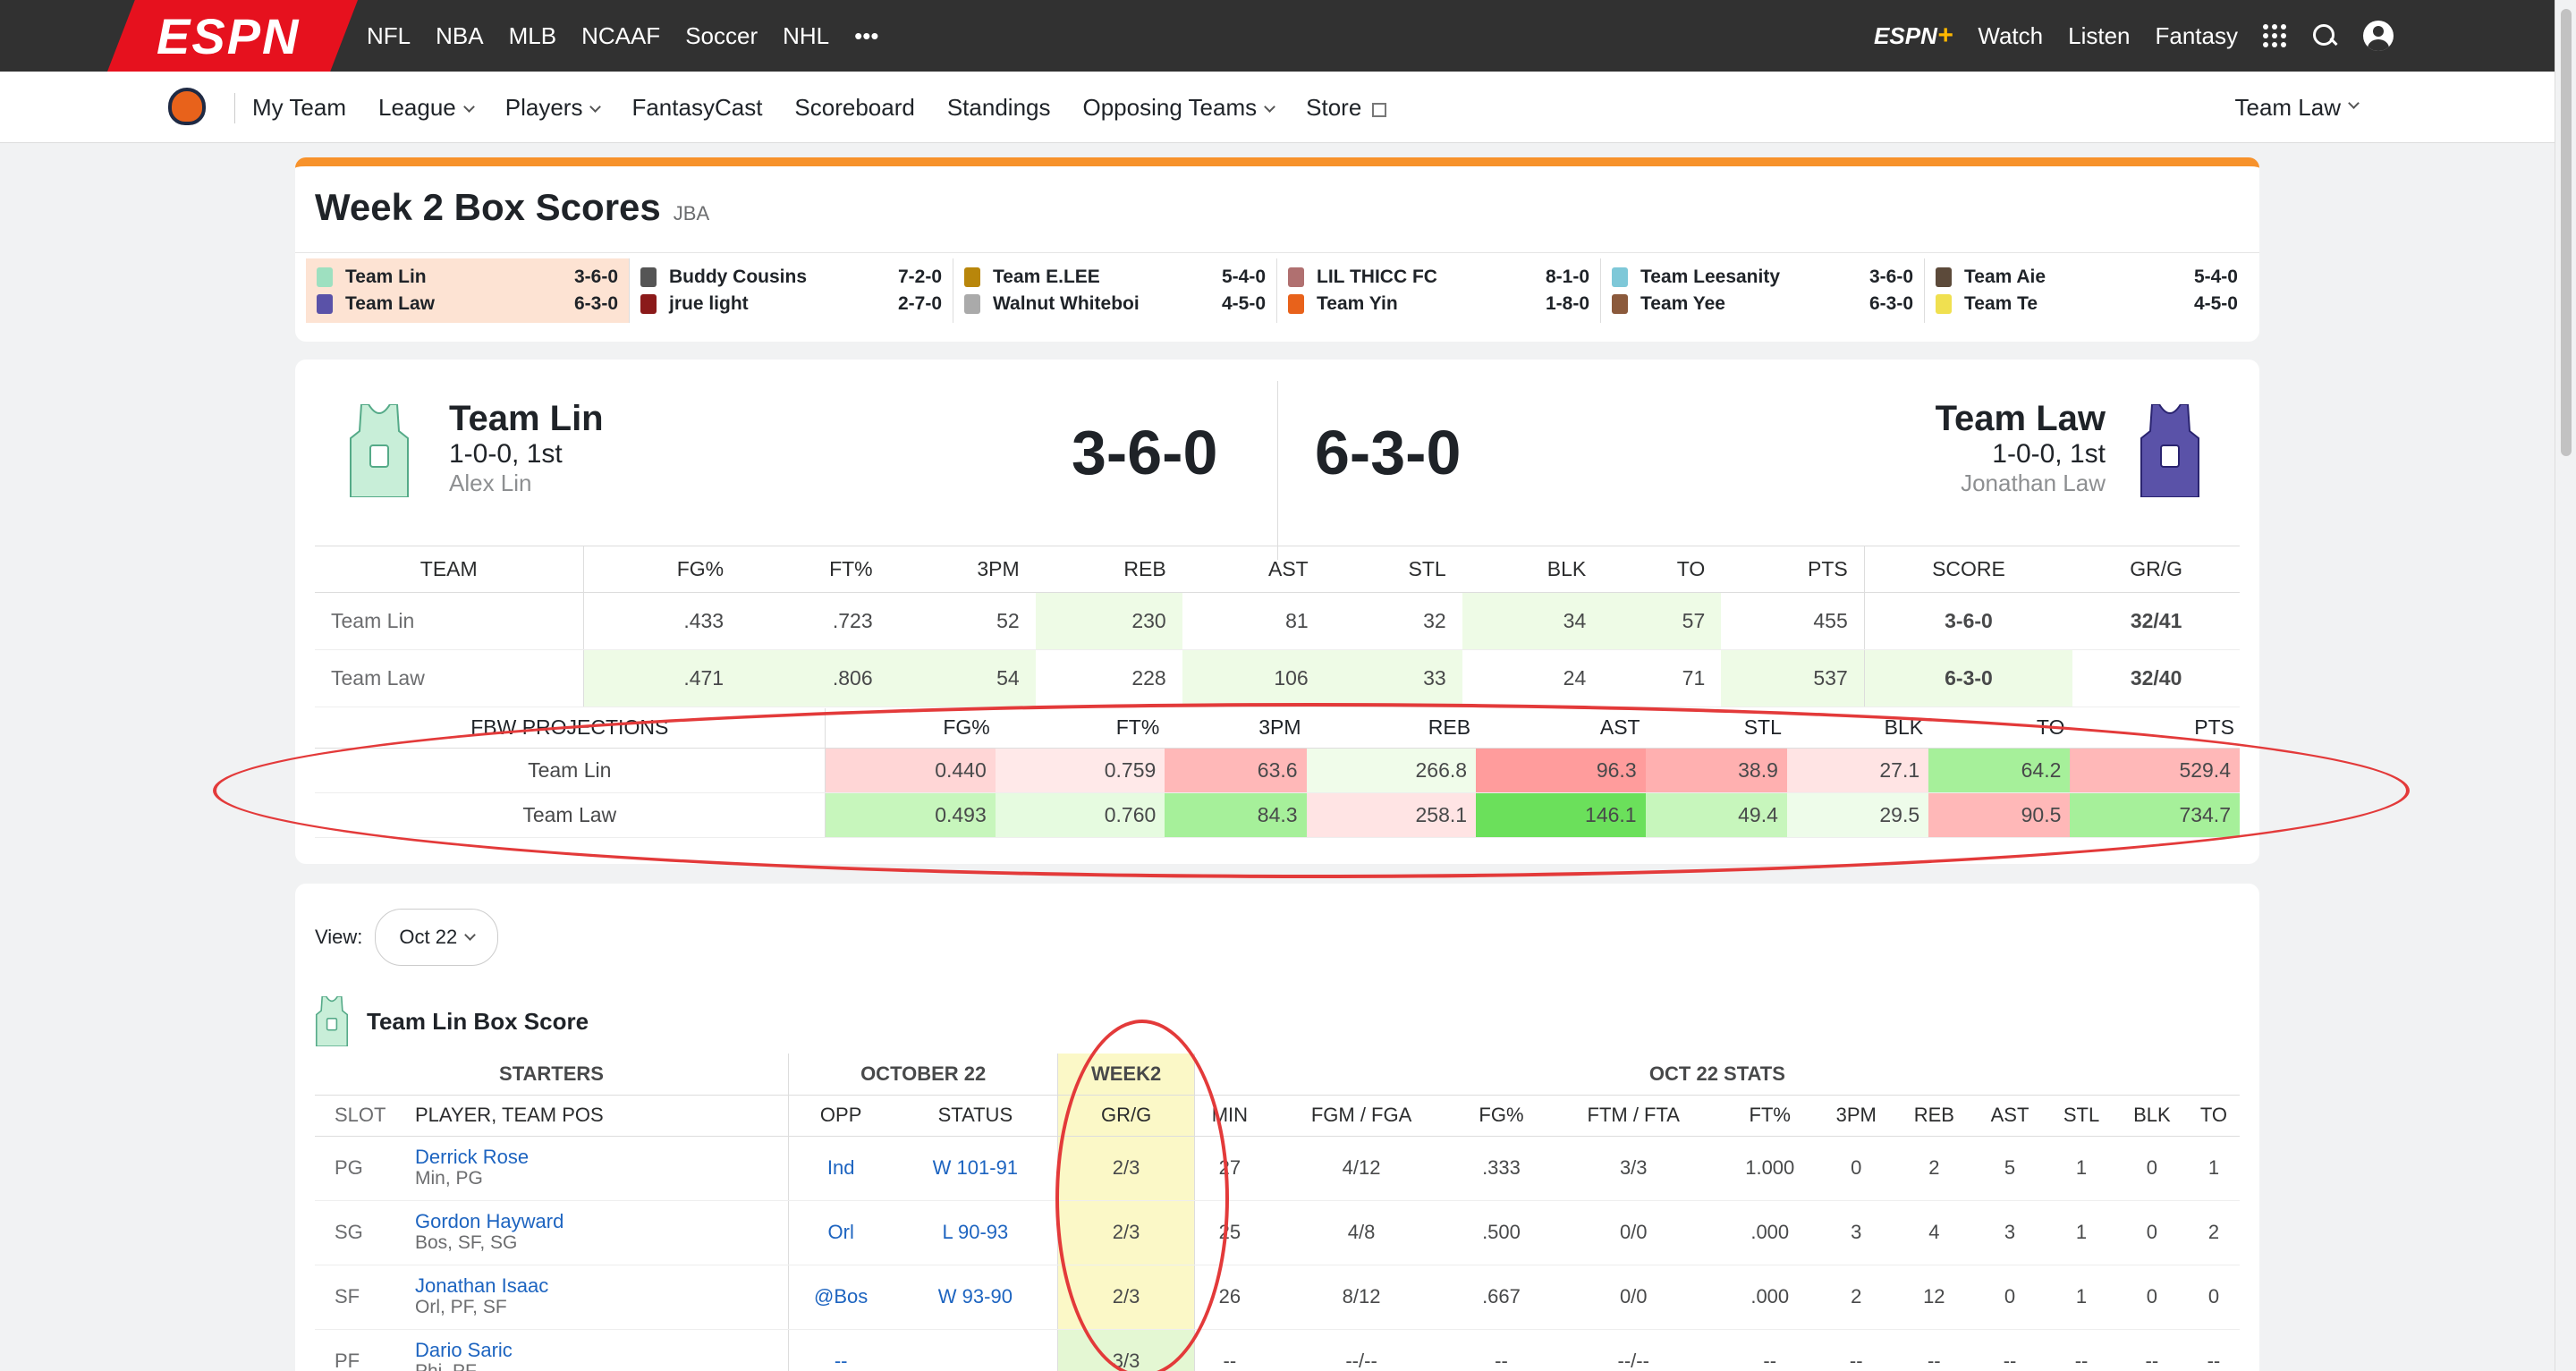 Image resolution: width=2576 pixels, height=1371 pixels. What do you see at coordinates (601, 1157) in the screenshot?
I see `player-name-link: Derrick Rose` at bounding box center [601, 1157].